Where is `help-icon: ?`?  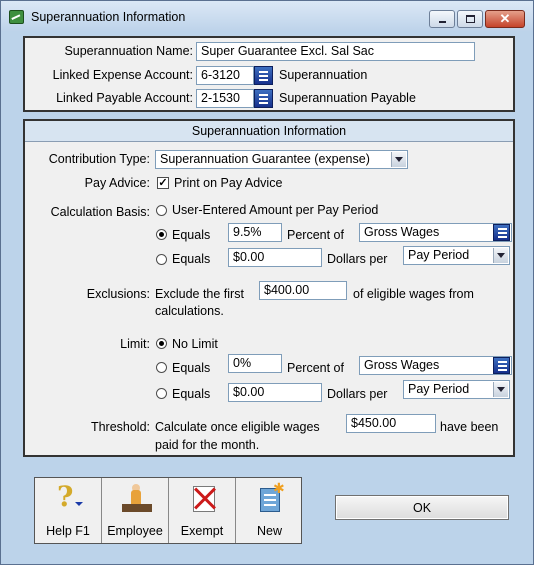 help-icon: ? is located at coordinates (69, 497).